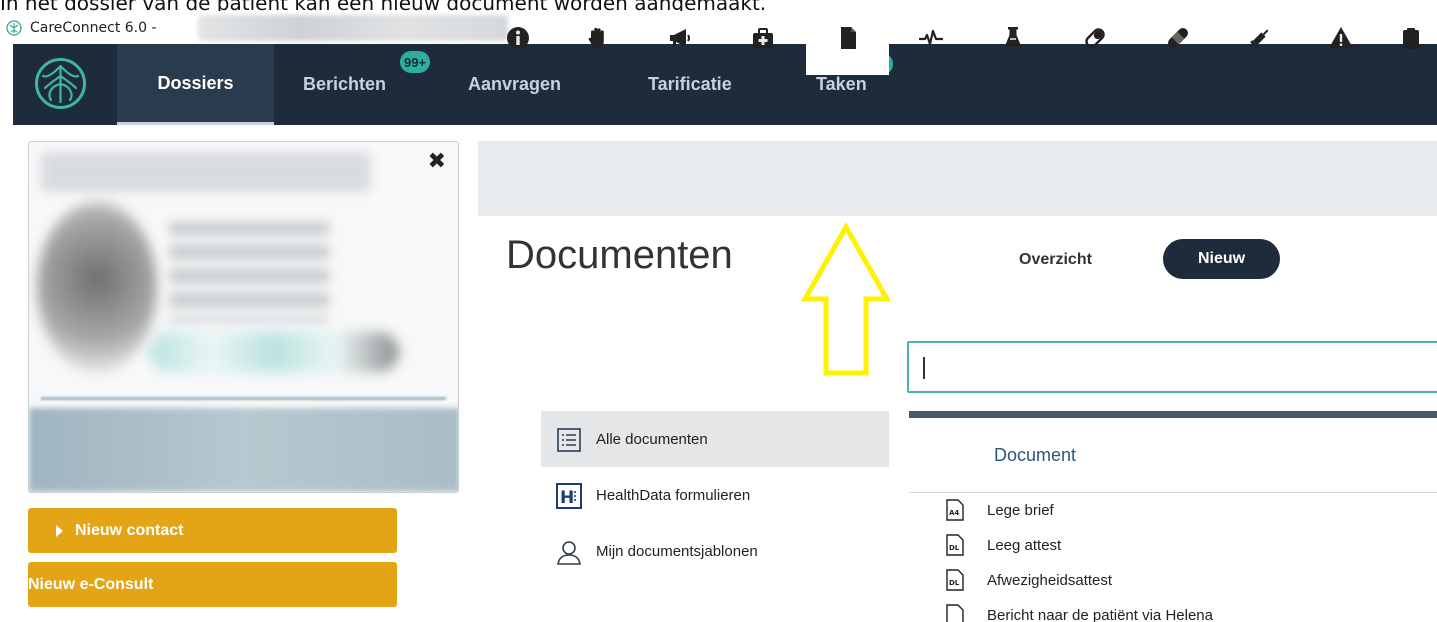 This screenshot has width=1437, height=622. Describe the element at coordinates (1173, 580) in the screenshot. I see `table-row: DL Afwezigheidsattest` at that location.